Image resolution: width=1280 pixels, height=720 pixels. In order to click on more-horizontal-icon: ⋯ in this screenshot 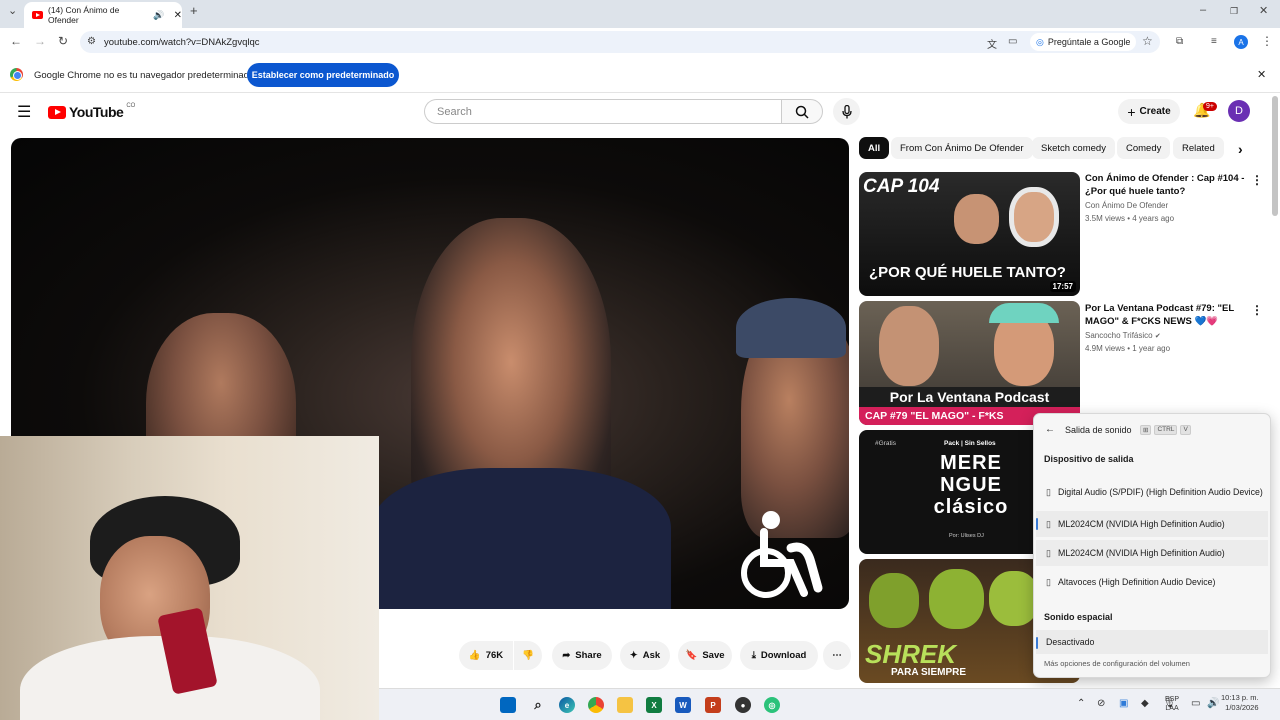, I will do `click(837, 655)`.